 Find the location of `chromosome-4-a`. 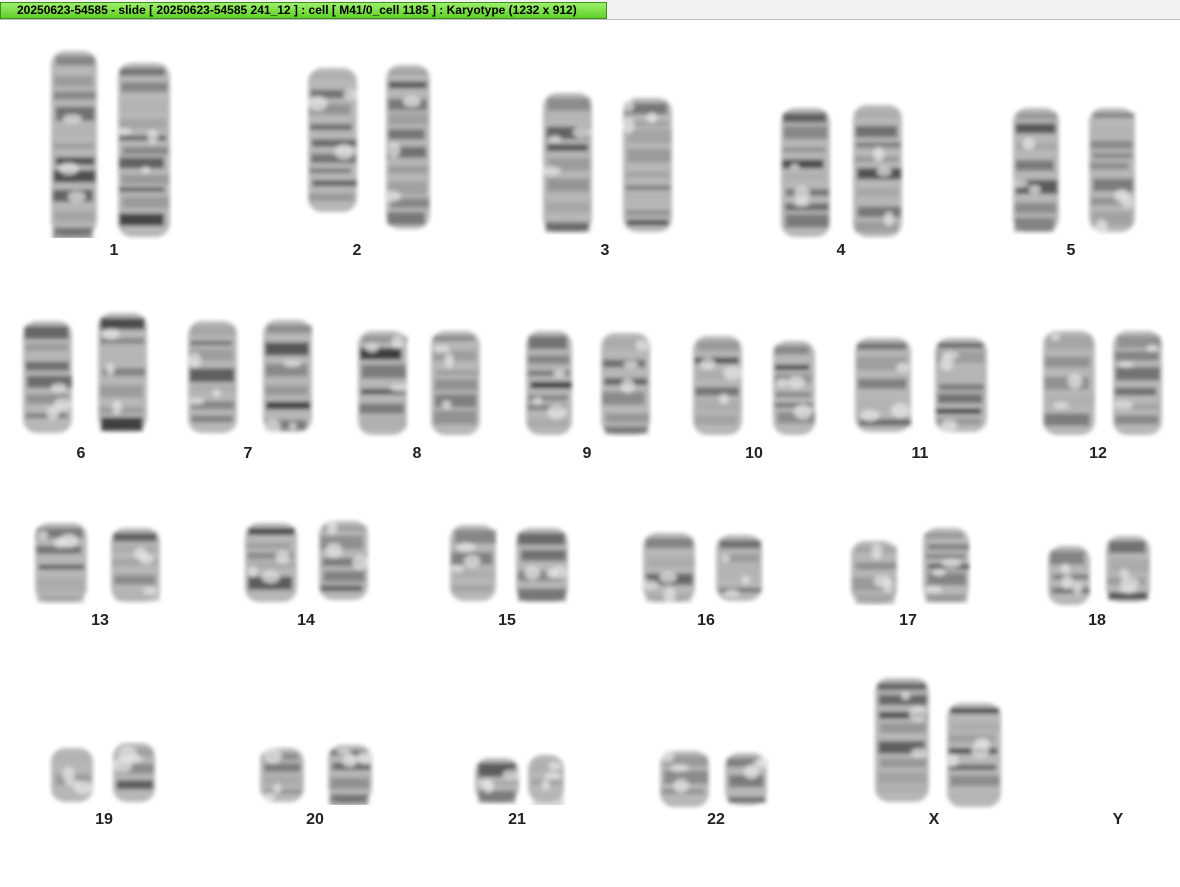

chromosome-4-a is located at coordinates (805, 172).